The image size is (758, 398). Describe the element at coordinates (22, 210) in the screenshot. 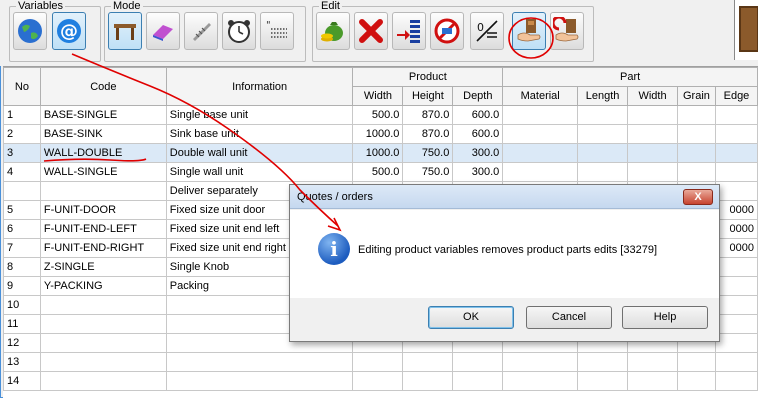

I see `row-number-cell: 5` at that location.